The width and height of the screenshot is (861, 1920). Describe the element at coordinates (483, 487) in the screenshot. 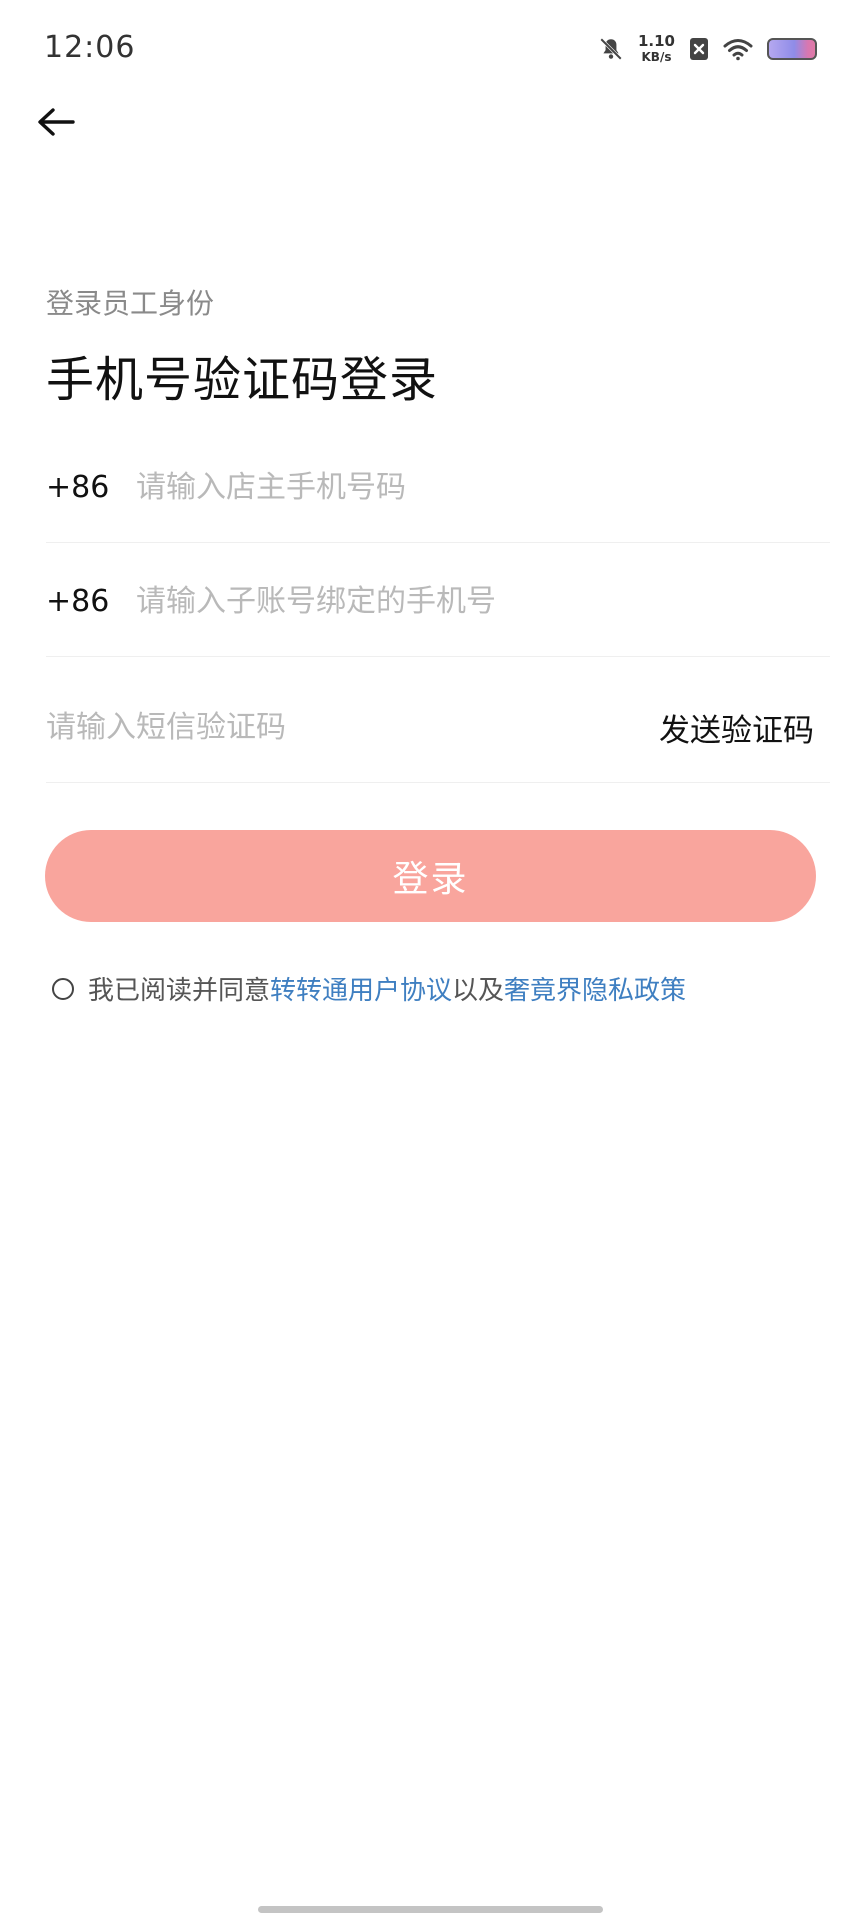

I see `owner-phone-input` at that location.